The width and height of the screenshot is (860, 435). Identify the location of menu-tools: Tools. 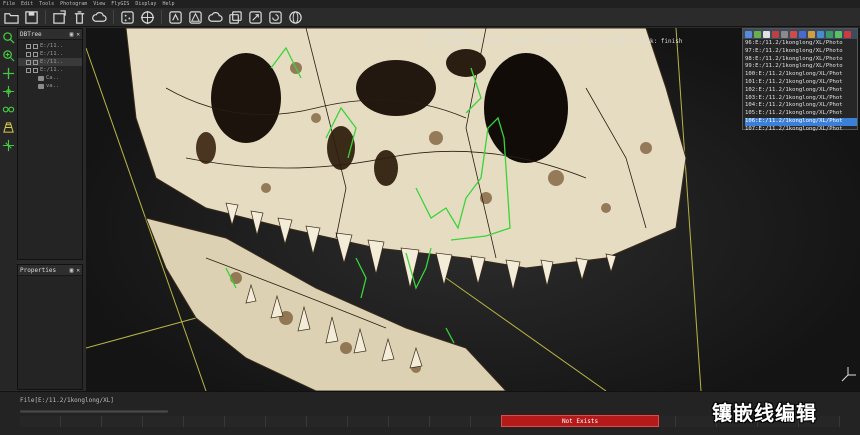
(46, 4).